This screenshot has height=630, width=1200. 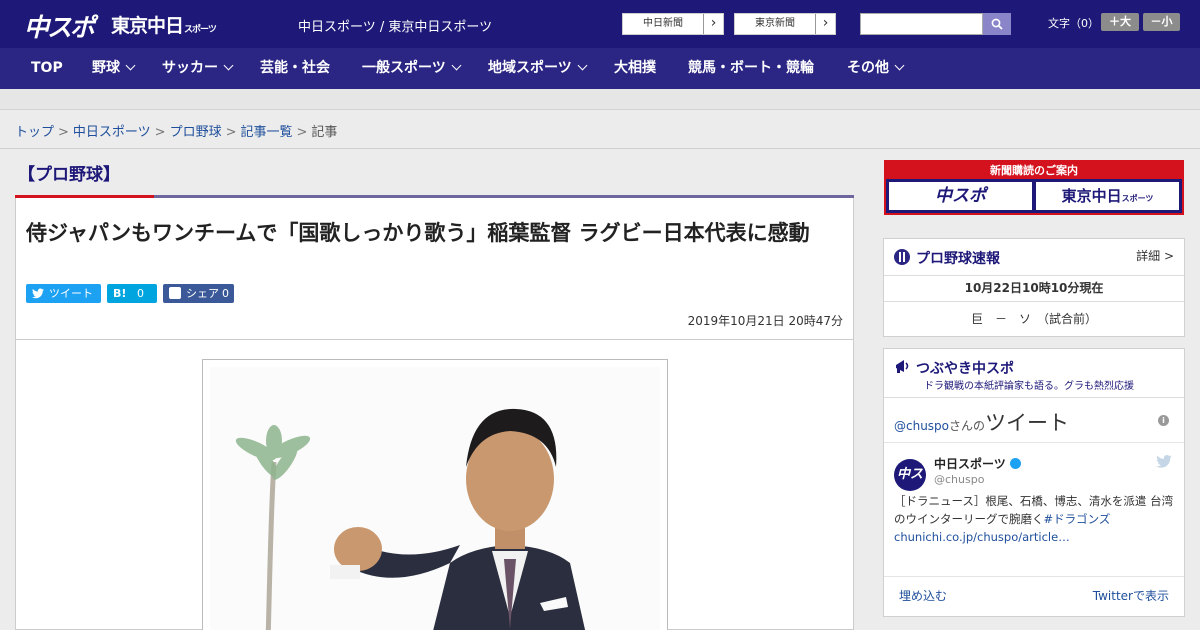 I want to click on subscription-banner: 新聞購読のご案内 中スポ 東京中日スポーツ, so click(x=1034, y=187).